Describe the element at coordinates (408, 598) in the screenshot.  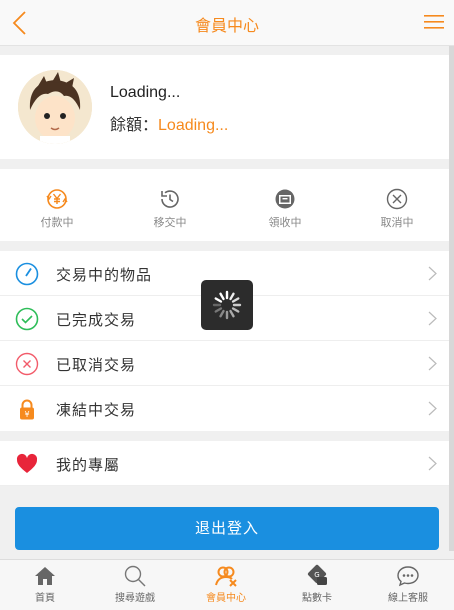
I see `tab-label: 線上客服` at that location.